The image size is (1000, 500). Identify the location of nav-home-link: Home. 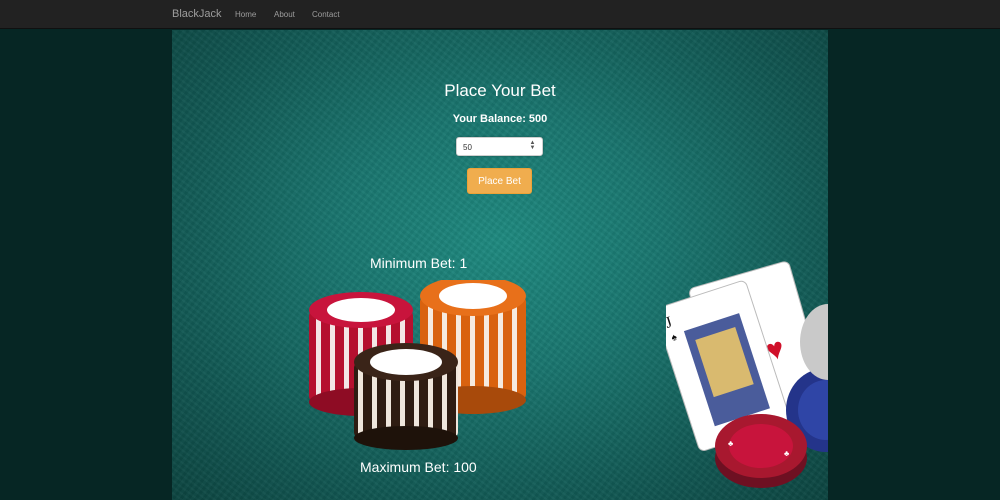
(245, 14).